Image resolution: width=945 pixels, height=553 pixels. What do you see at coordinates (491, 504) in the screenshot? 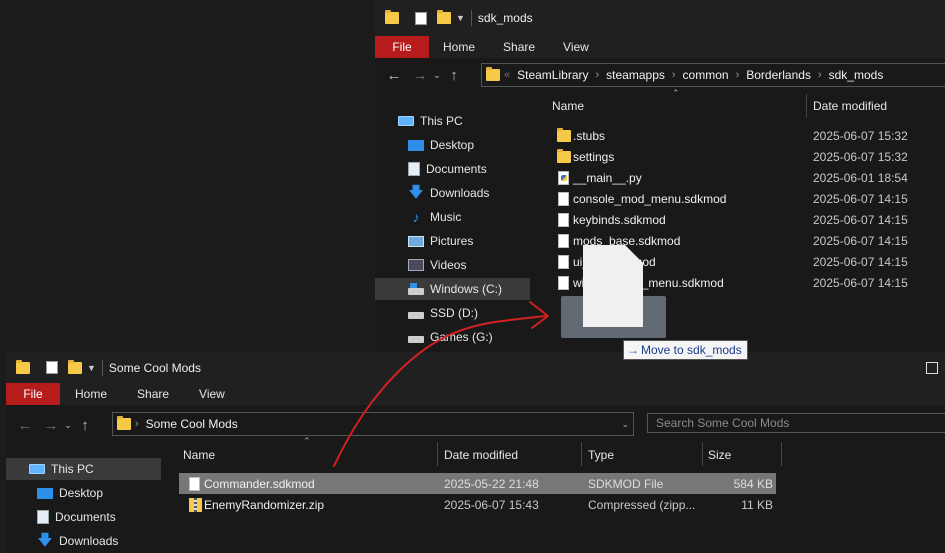
I see `file-date: 2025-06-07 15:43` at bounding box center [491, 504].